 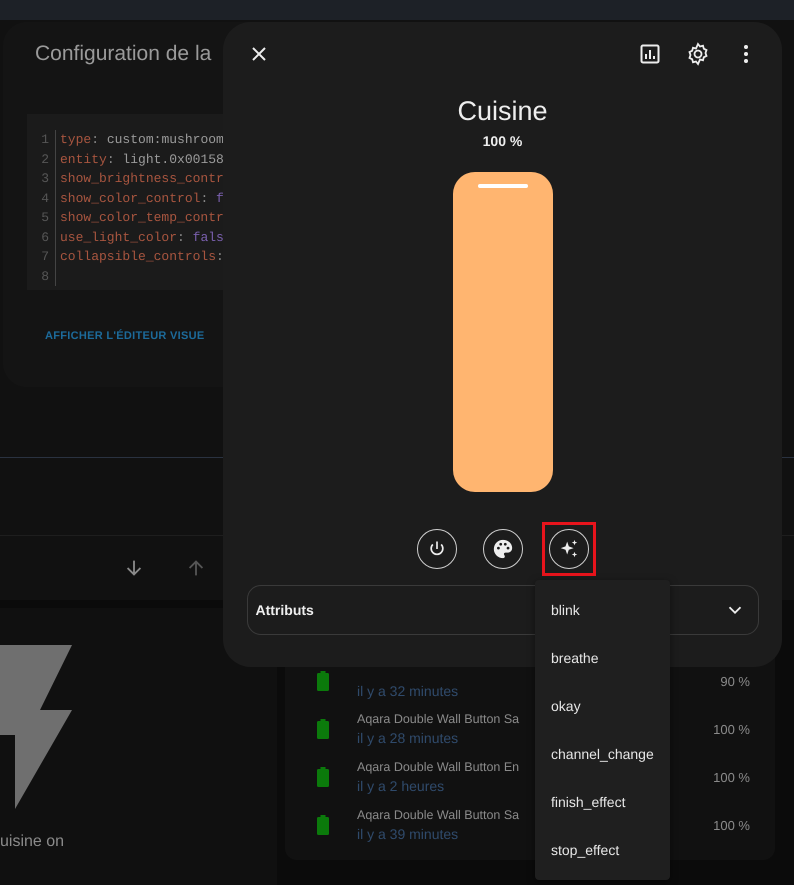 I want to click on menu-item: channel_change, so click(x=602, y=754).